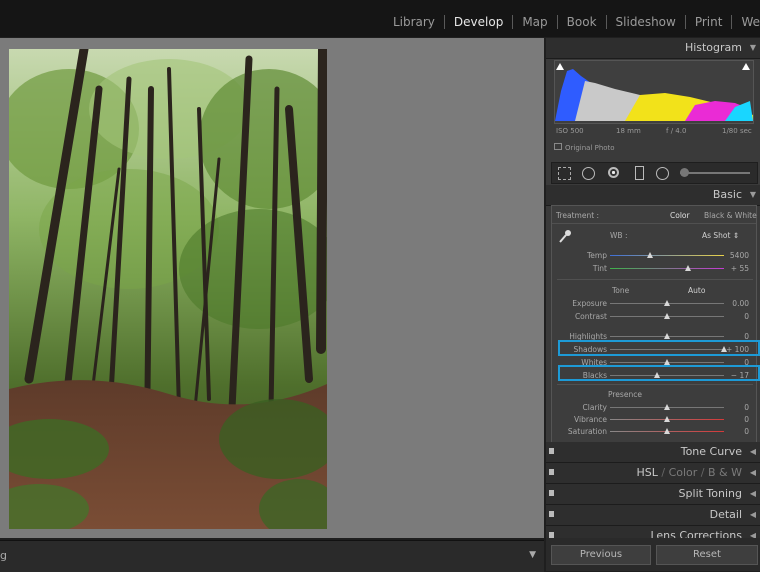  What do you see at coordinates (639, 173) in the screenshot?
I see `graduated-filter-icon` at bounding box center [639, 173].